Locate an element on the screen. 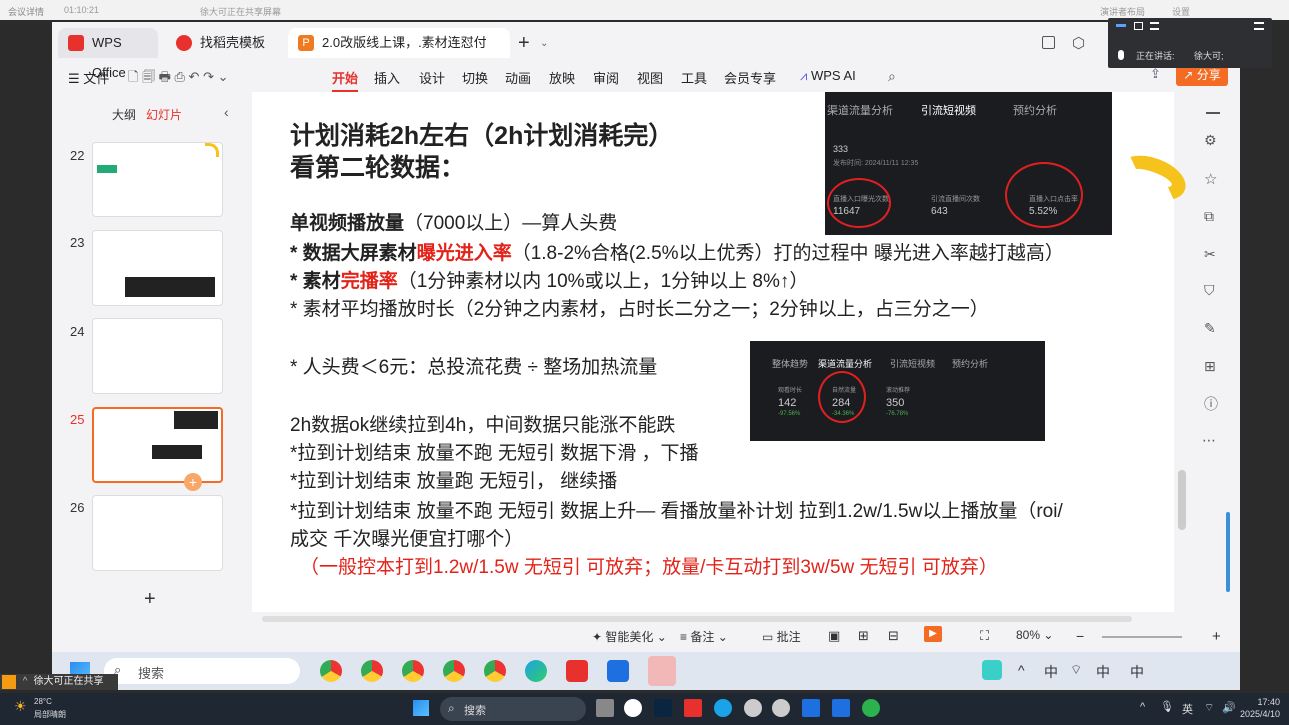 Image resolution: width=1289 pixels, height=725 pixels. list-icon is located at coordinates (1154, 26).